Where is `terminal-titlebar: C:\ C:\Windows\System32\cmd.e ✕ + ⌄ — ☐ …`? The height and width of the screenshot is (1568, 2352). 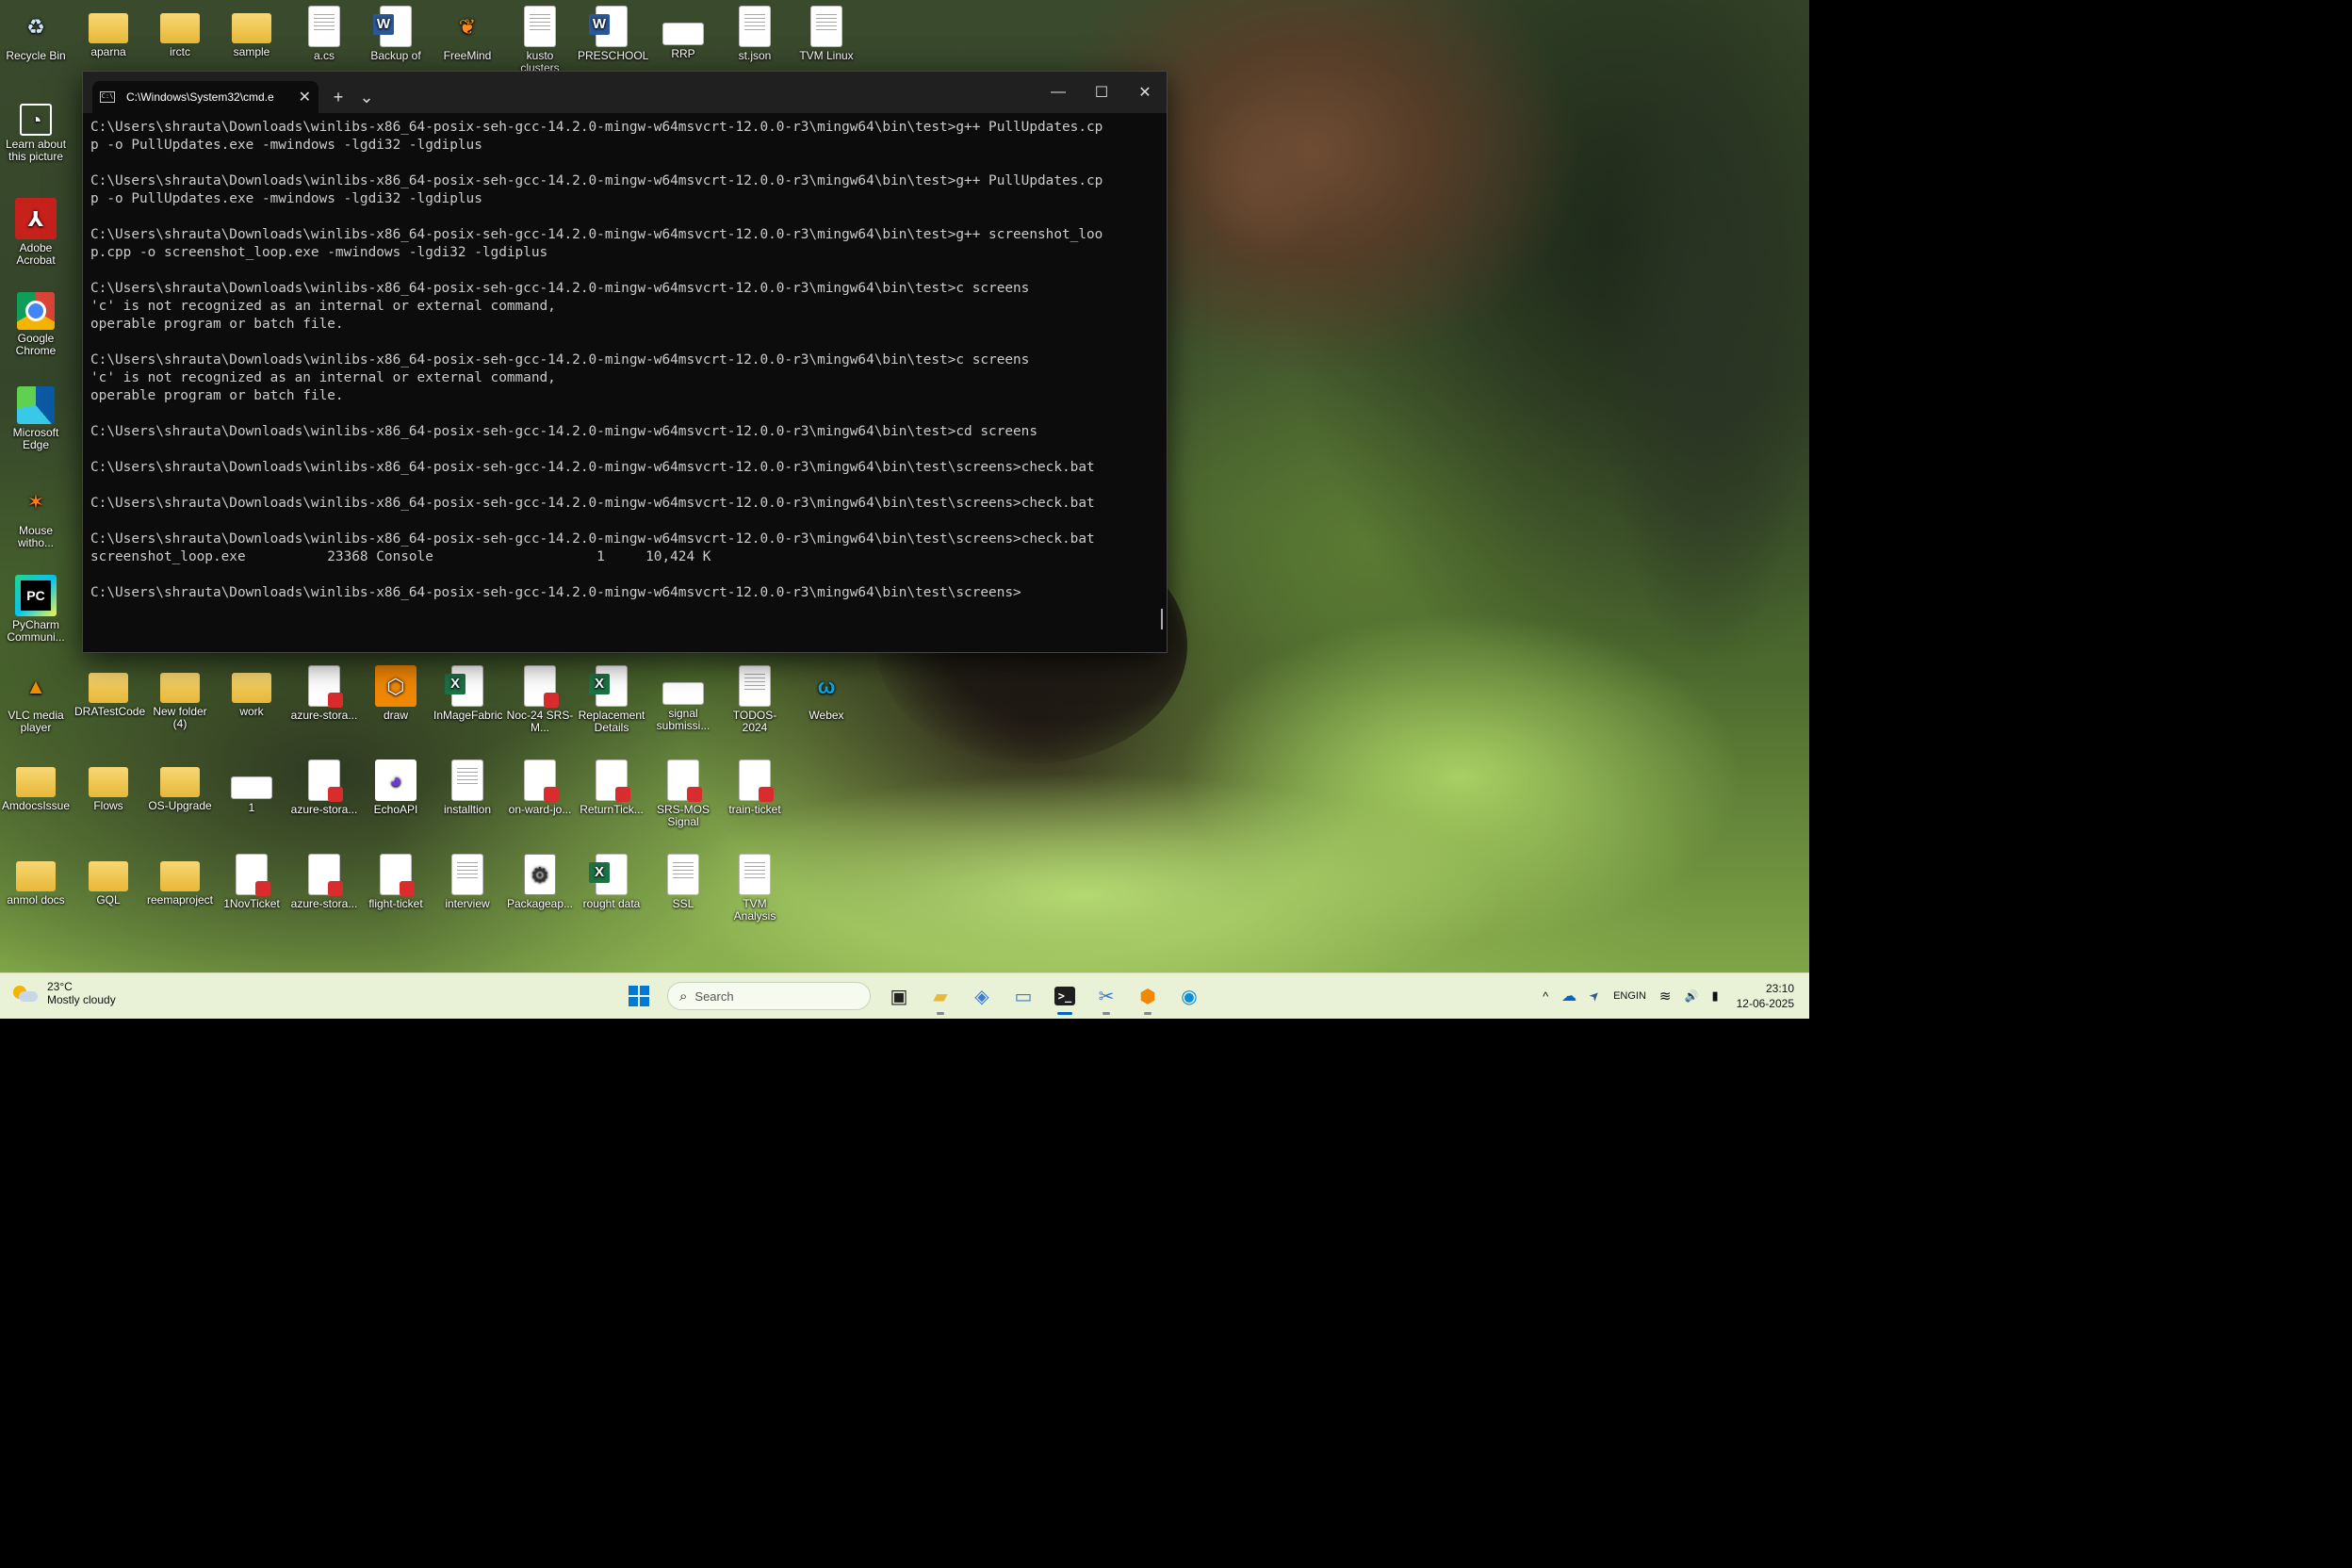
terminal-titlebar: C:\ C:\Windows\System32\cmd.e ✕ + ⌄ — ☐ … is located at coordinates (625, 92).